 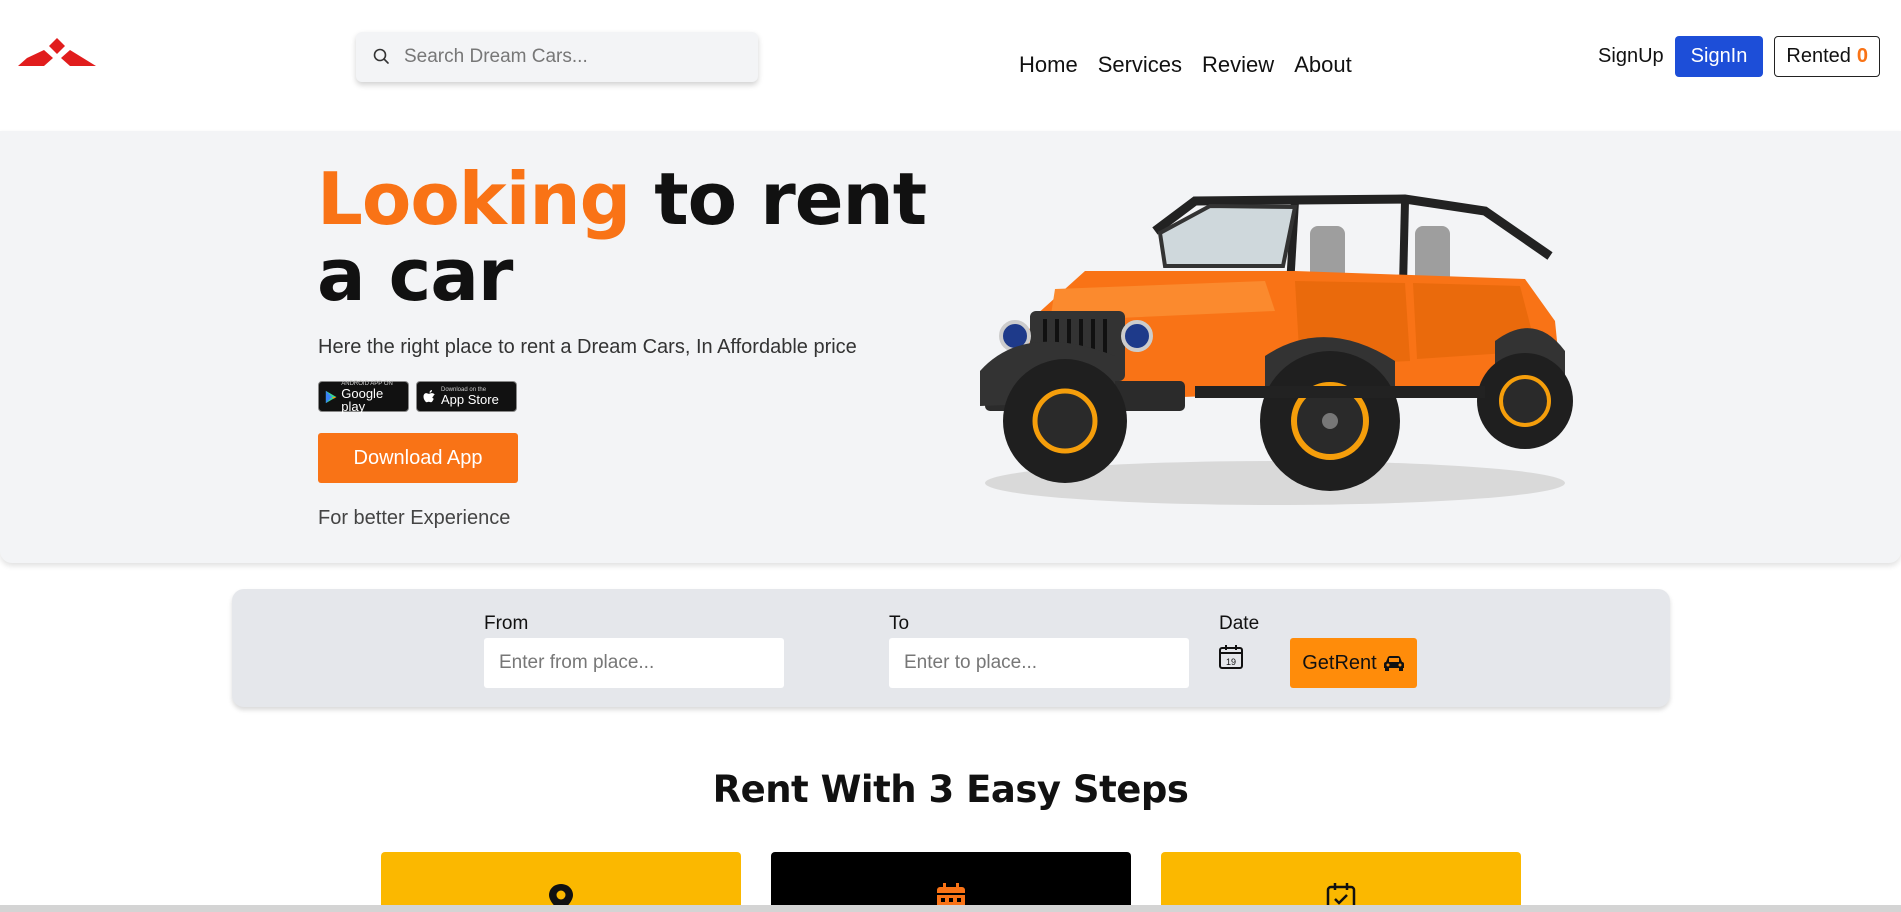 I want to click on calendar-icon: 19, so click(x=1231, y=657).